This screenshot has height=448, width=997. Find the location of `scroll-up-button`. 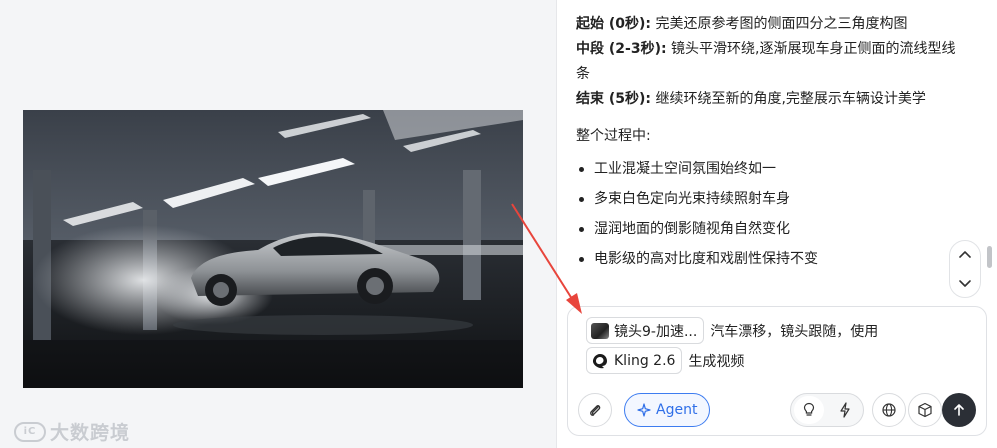

scroll-up-button is located at coordinates (965, 255).